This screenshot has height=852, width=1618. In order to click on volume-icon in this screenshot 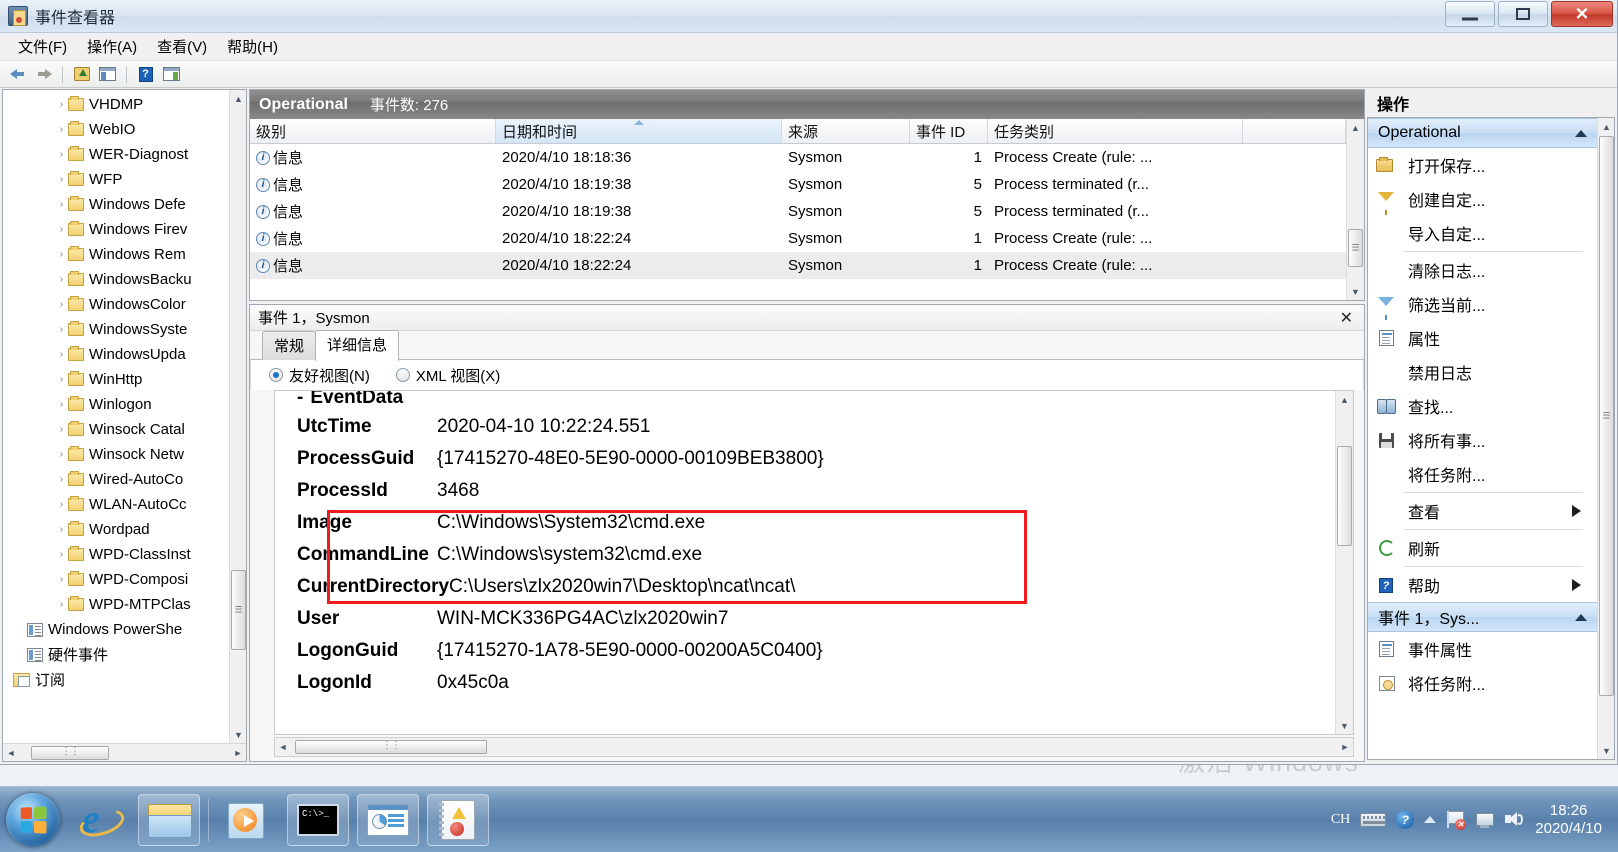, I will do `click(1514, 819)`.